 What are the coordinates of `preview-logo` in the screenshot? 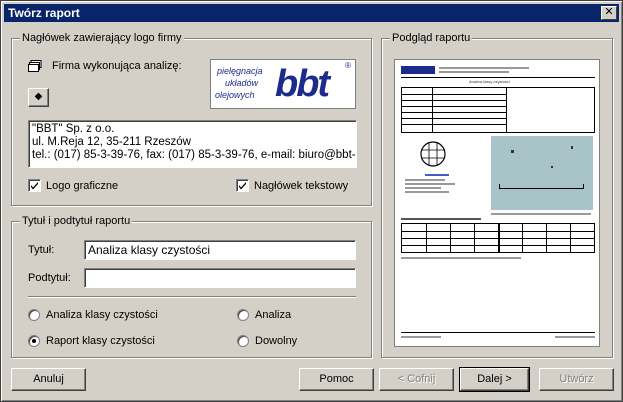 It's located at (418, 70).